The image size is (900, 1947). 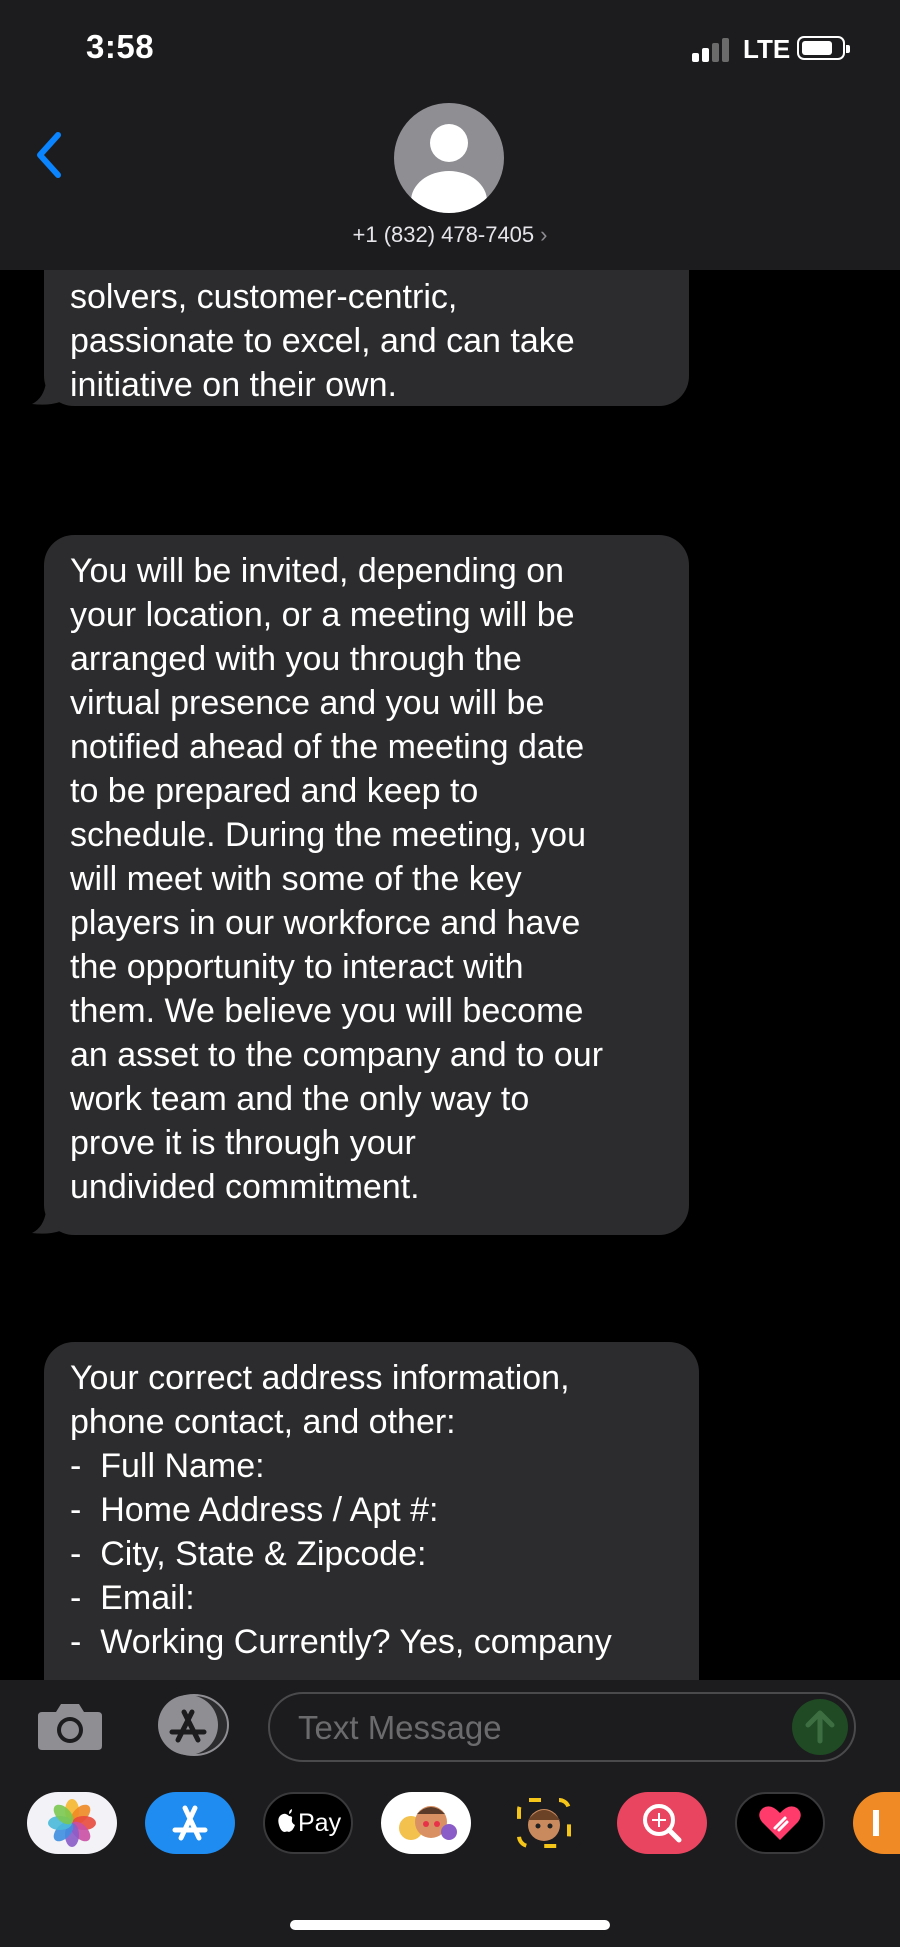 I want to click on message-composer: Text Message, so click(x=450, y=1727).